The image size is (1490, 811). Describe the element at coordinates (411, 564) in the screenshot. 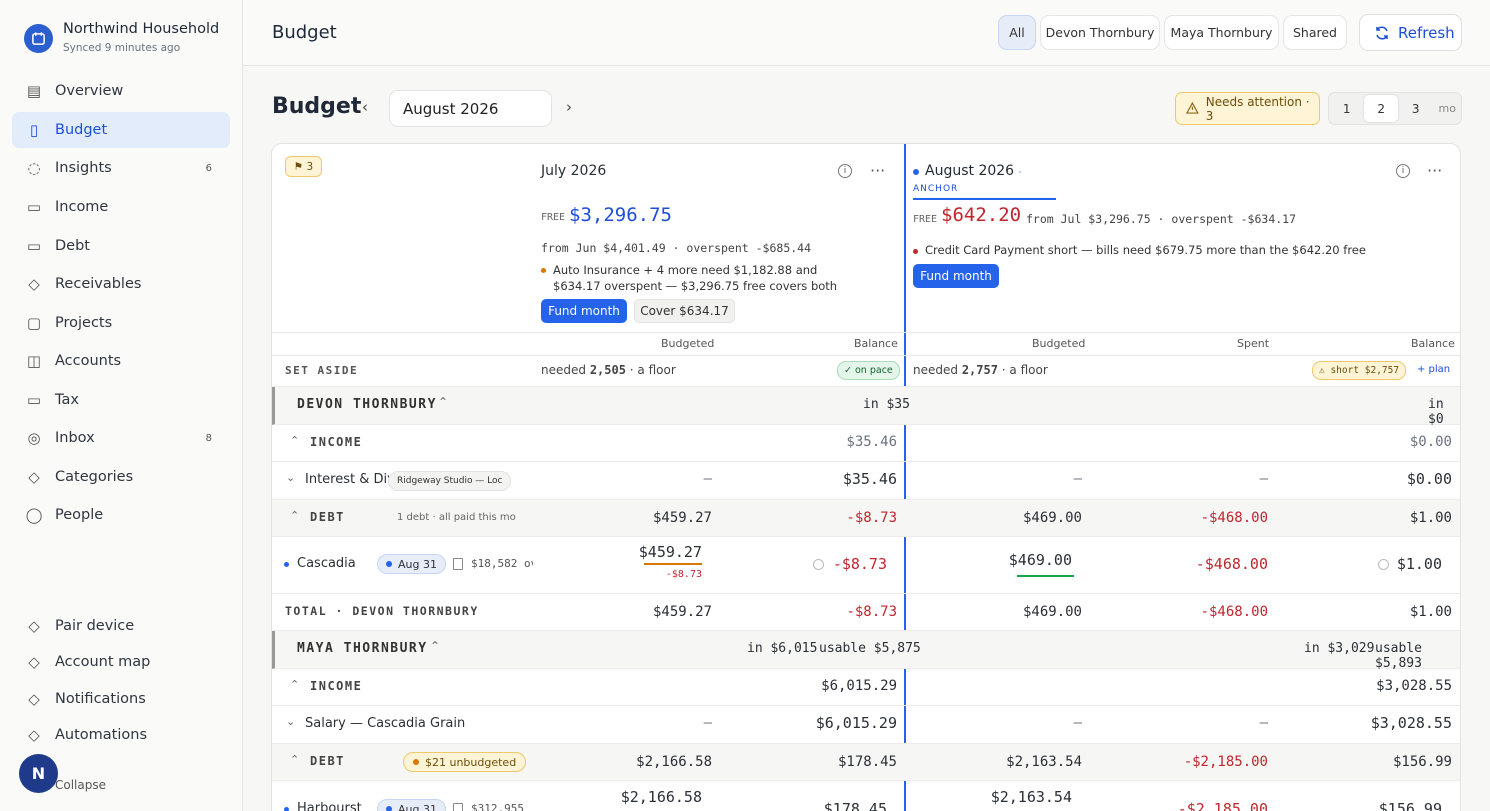

I see `cascadia-date-pill: Aug 31` at that location.